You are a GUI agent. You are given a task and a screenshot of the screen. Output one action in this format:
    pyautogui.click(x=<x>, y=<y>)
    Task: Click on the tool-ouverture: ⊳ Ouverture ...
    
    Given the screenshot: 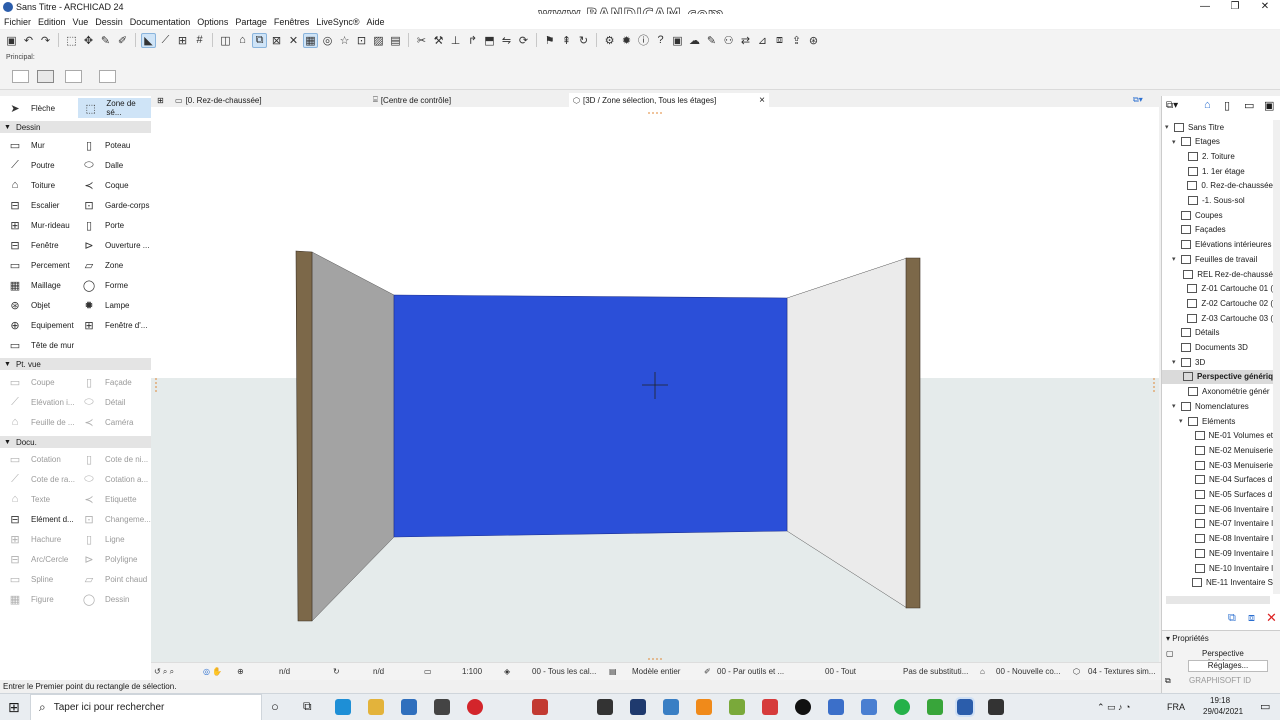 What is the action you would take?
    pyautogui.click(x=115, y=245)
    